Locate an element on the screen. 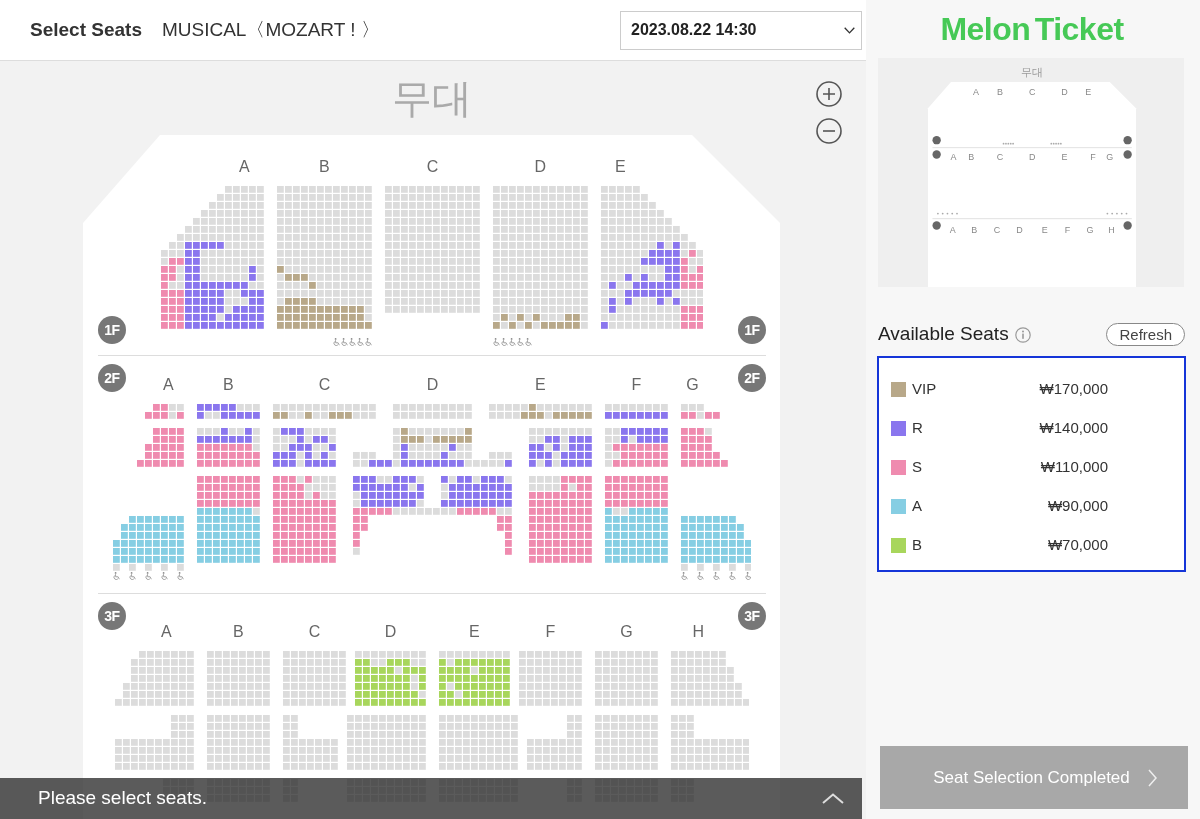 The width and height of the screenshot is (1200, 819). grade-price: ₩170,000 is located at coordinates (1073, 389).